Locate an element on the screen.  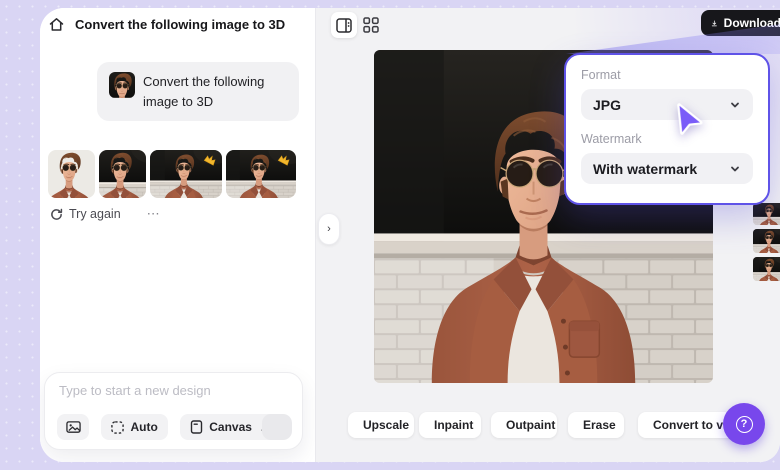
watermark-label: Watermark is located at coordinates (611, 139).